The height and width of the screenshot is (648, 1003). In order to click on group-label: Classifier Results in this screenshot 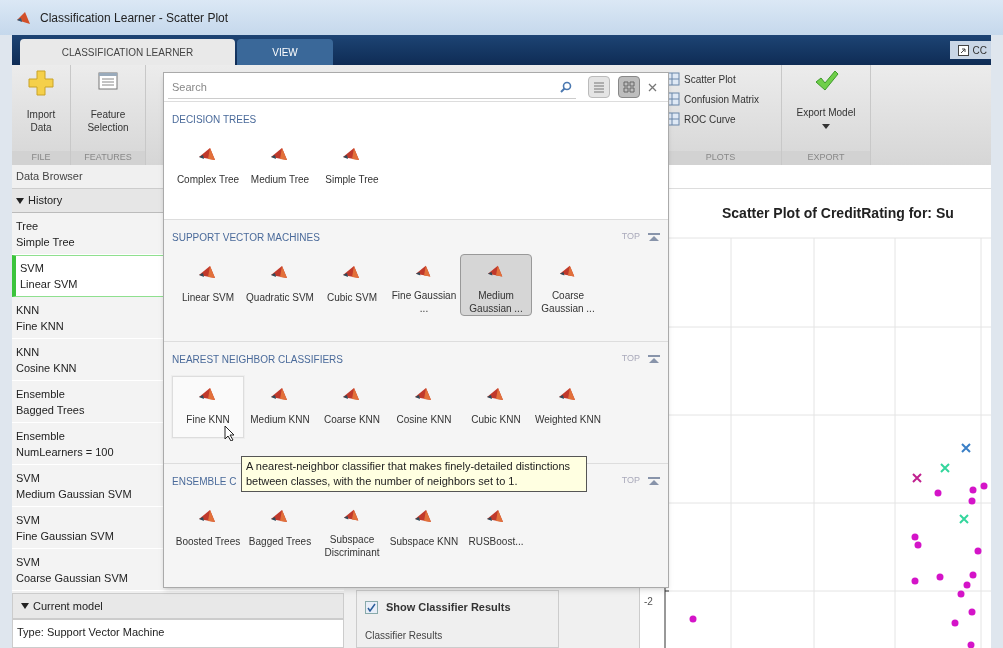, I will do `click(404, 635)`.